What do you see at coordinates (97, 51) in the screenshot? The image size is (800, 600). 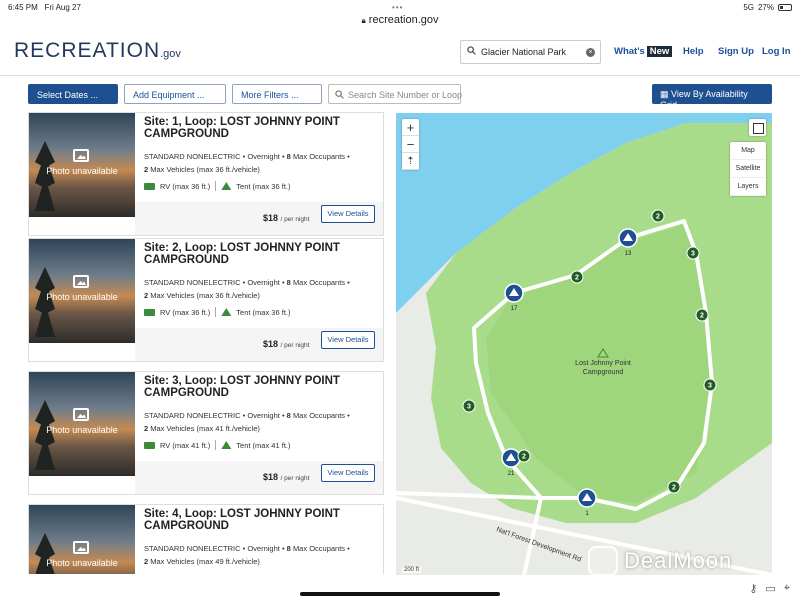 I see `recreation-logo: RECREATION.gov` at bounding box center [97, 51].